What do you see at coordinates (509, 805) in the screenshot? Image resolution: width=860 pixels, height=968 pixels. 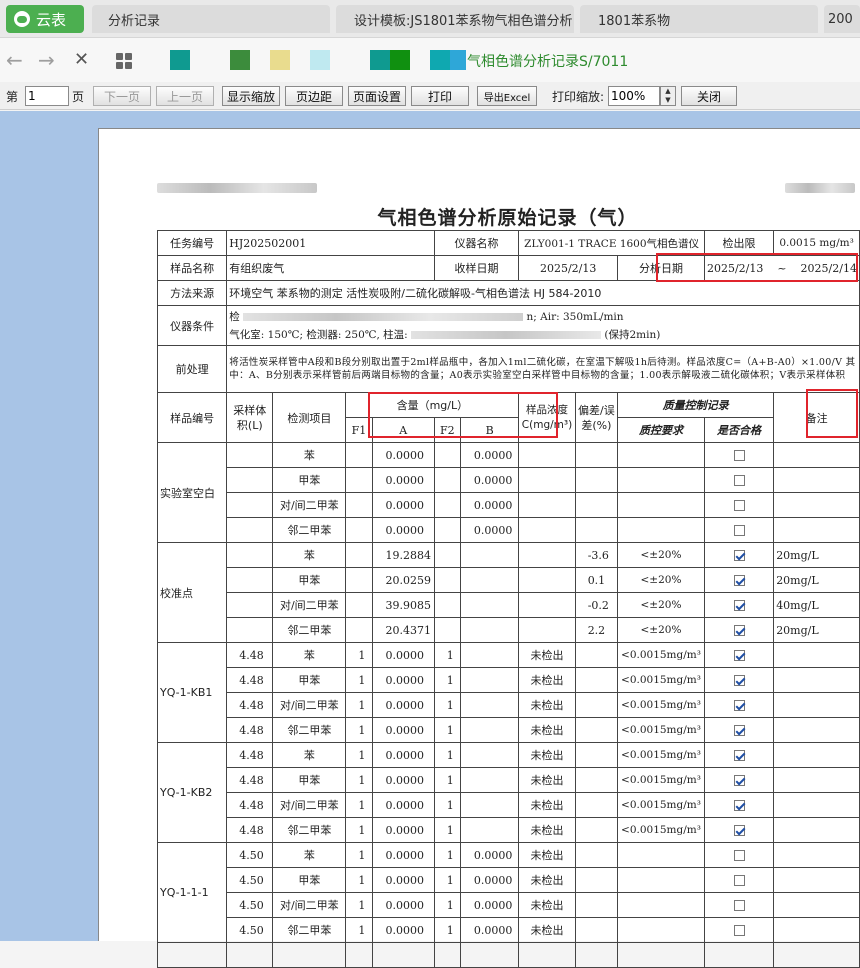 I see `table-row: 4.48 对/间二甲苯 1 0.0000 1 未检出 <0.0015mg/m³` at bounding box center [509, 805].